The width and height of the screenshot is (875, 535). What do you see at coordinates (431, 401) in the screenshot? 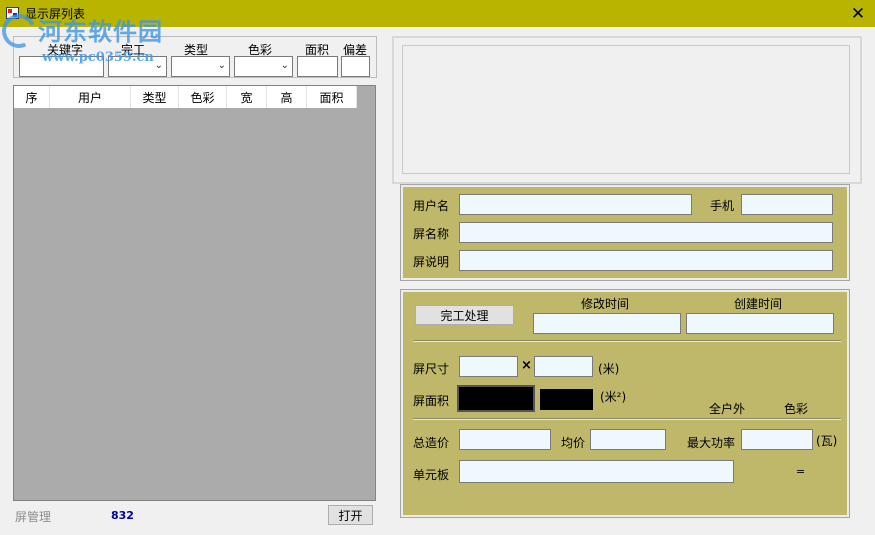
I see `area-label: 屏面积` at bounding box center [431, 401].